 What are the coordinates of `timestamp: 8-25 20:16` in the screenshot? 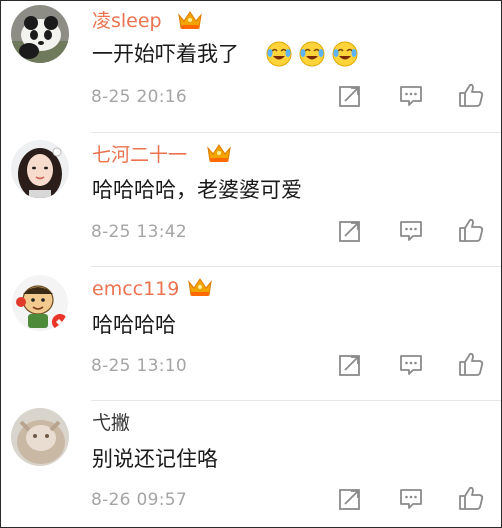 It's located at (139, 97).